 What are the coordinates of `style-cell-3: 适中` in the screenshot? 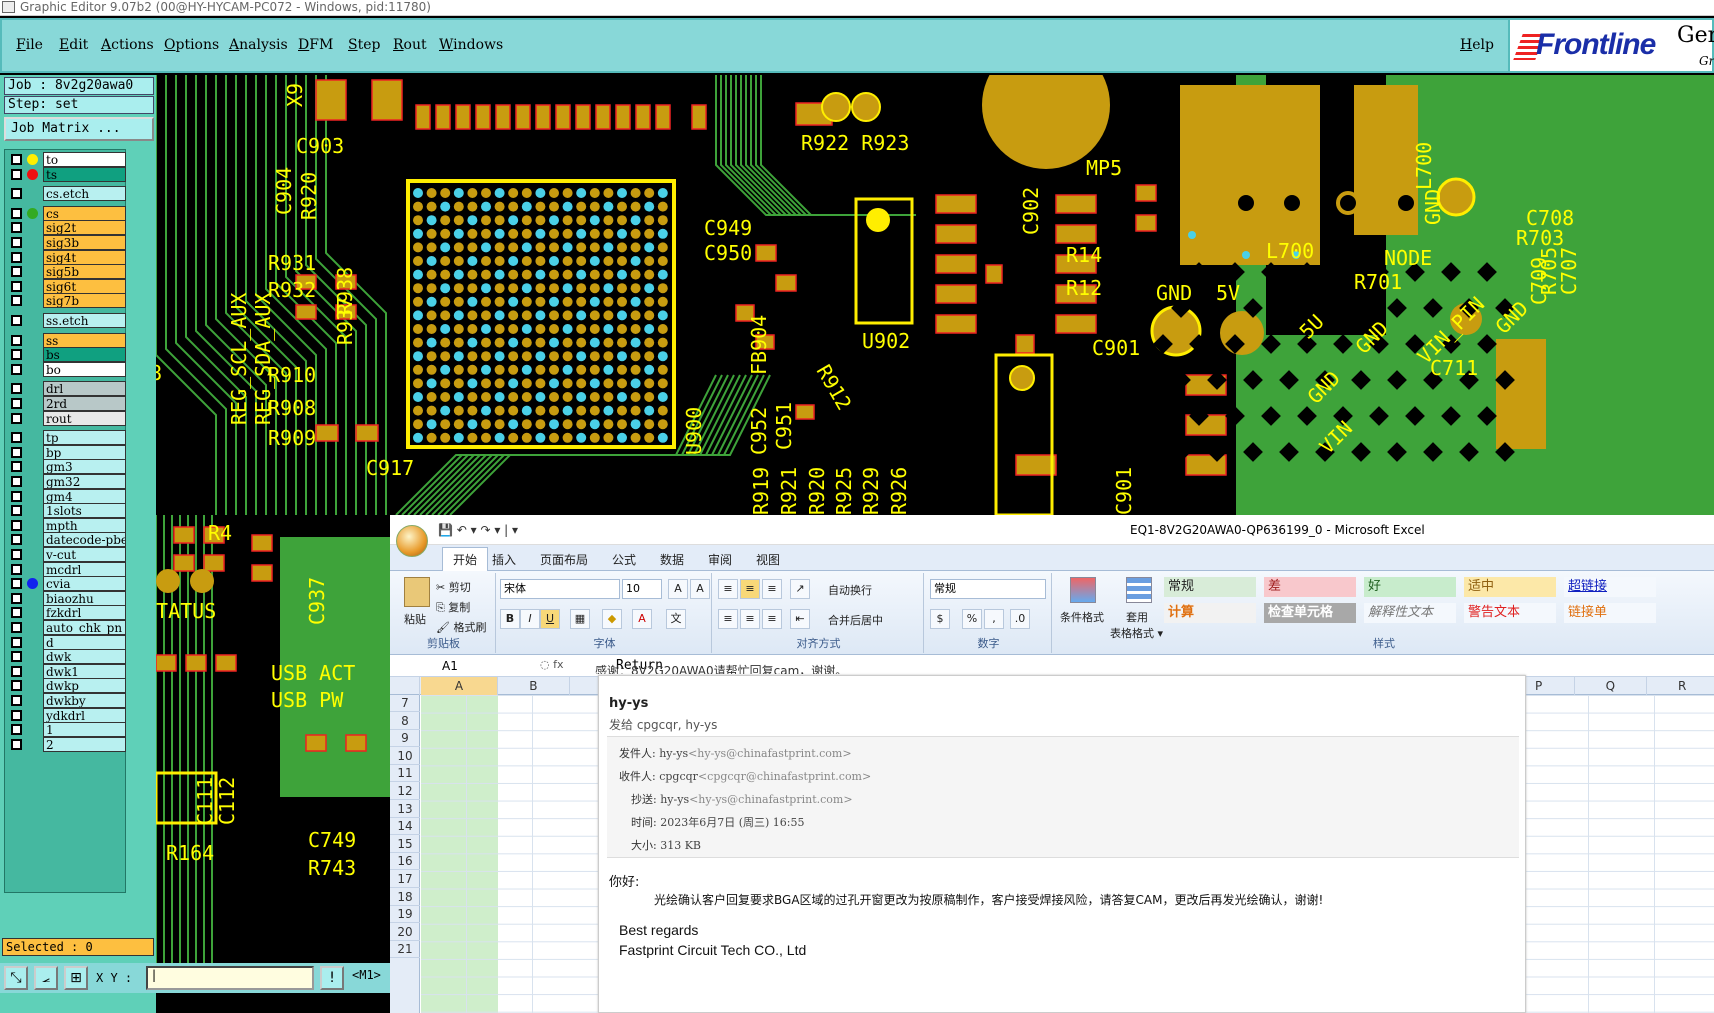 It's located at (1510, 587).